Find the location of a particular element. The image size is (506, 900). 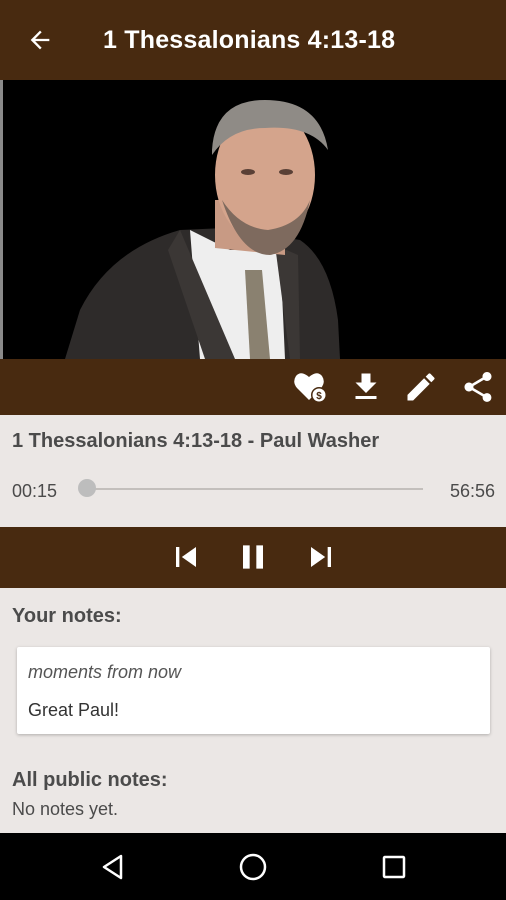

donate-heart-icon: $ is located at coordinates (310, 388).